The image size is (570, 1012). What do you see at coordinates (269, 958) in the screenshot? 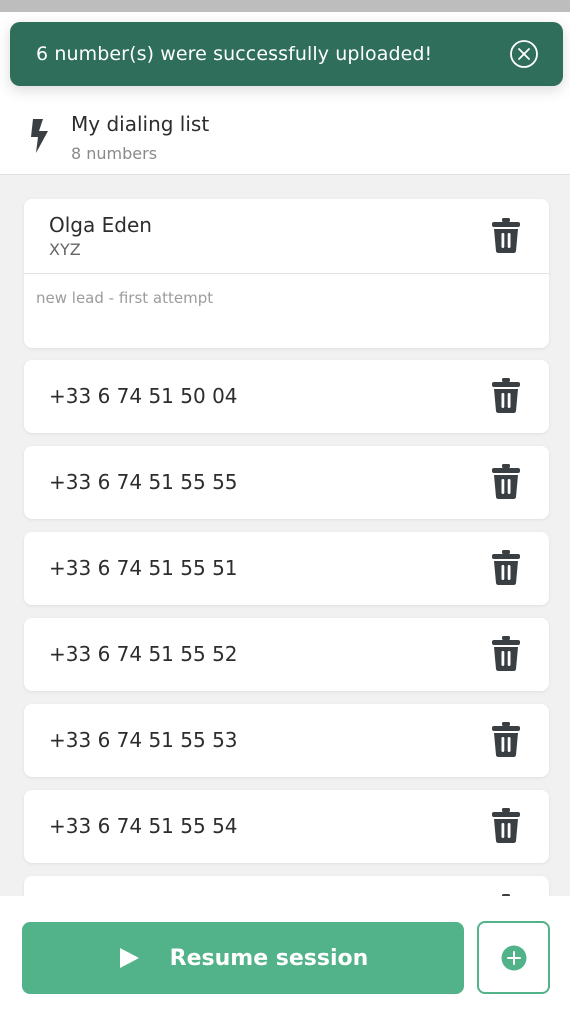
I see `resume-session-label: Resume session` at bounding box center [269, 958].